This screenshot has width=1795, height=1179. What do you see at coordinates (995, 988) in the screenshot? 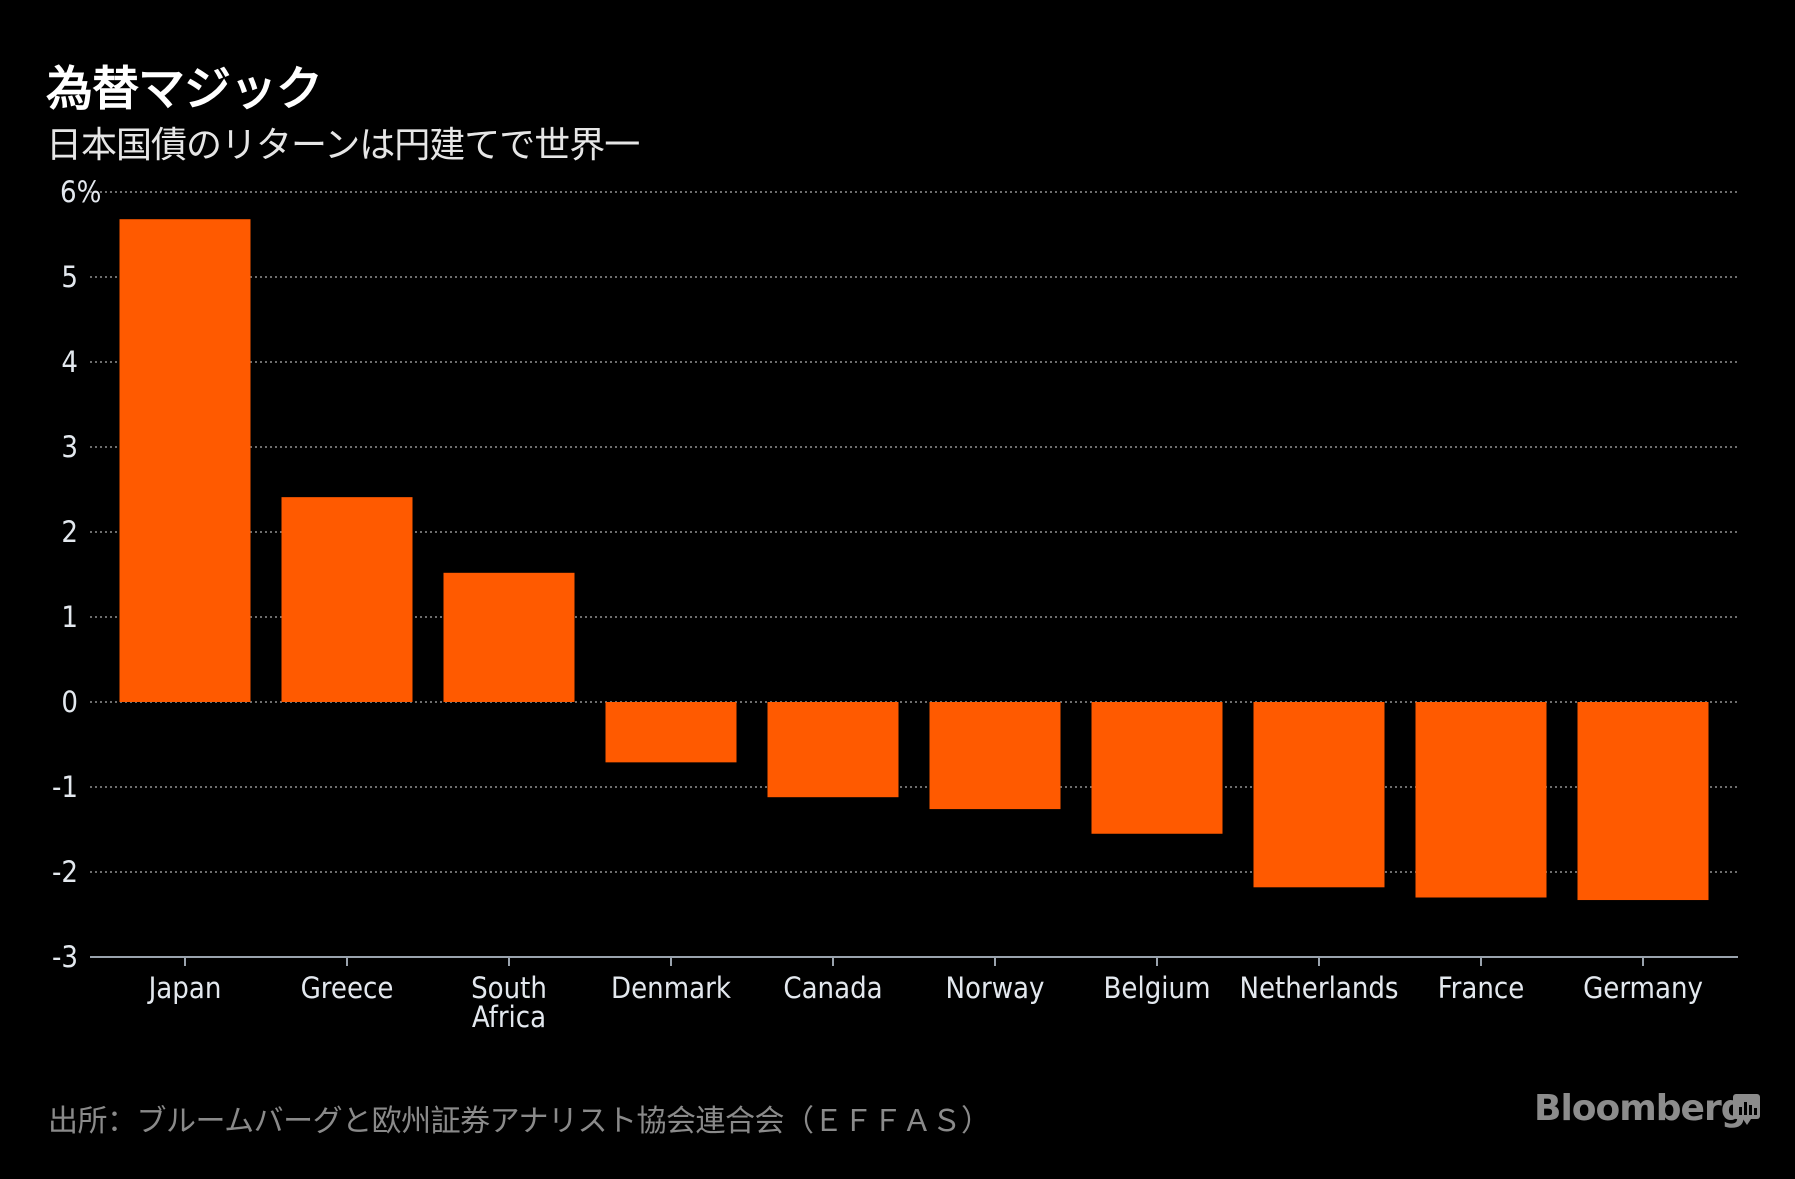
I see `x-category-label: Norway` at bounding box center [995, 988].